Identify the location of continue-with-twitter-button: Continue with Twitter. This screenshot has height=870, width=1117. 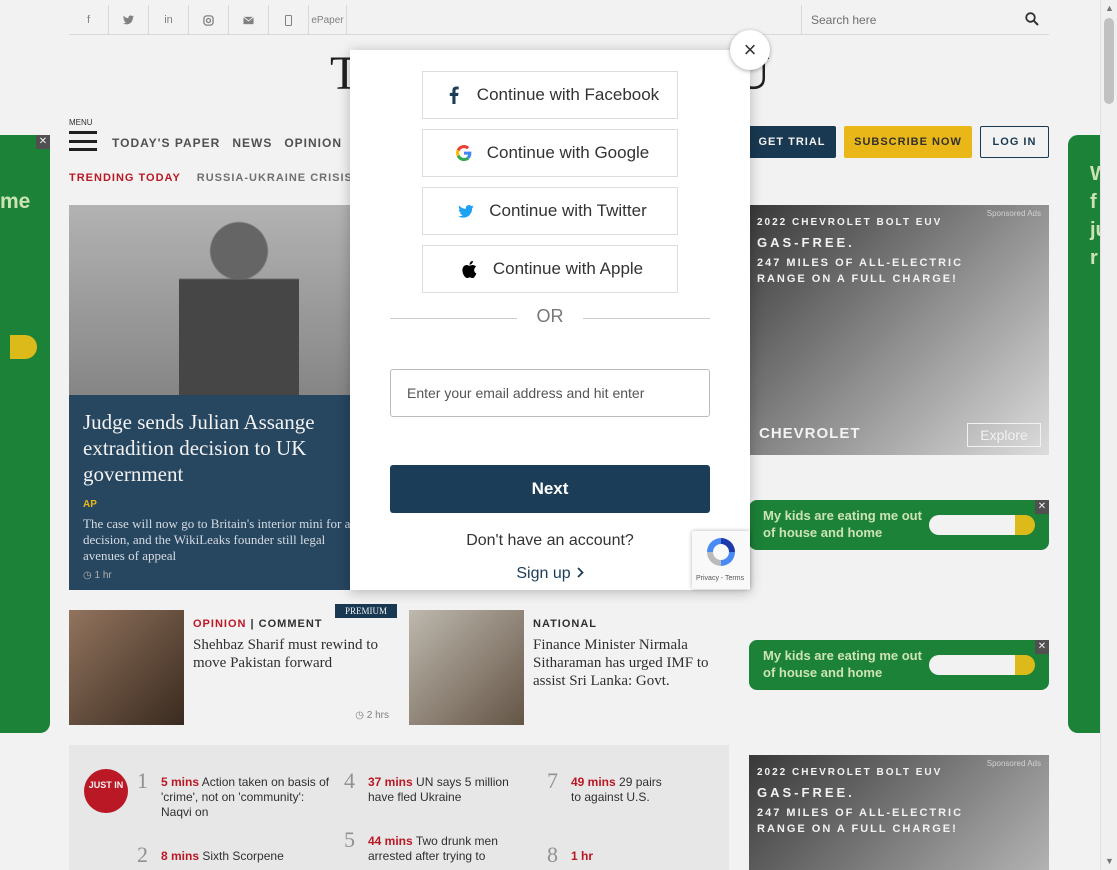
(550, 211).